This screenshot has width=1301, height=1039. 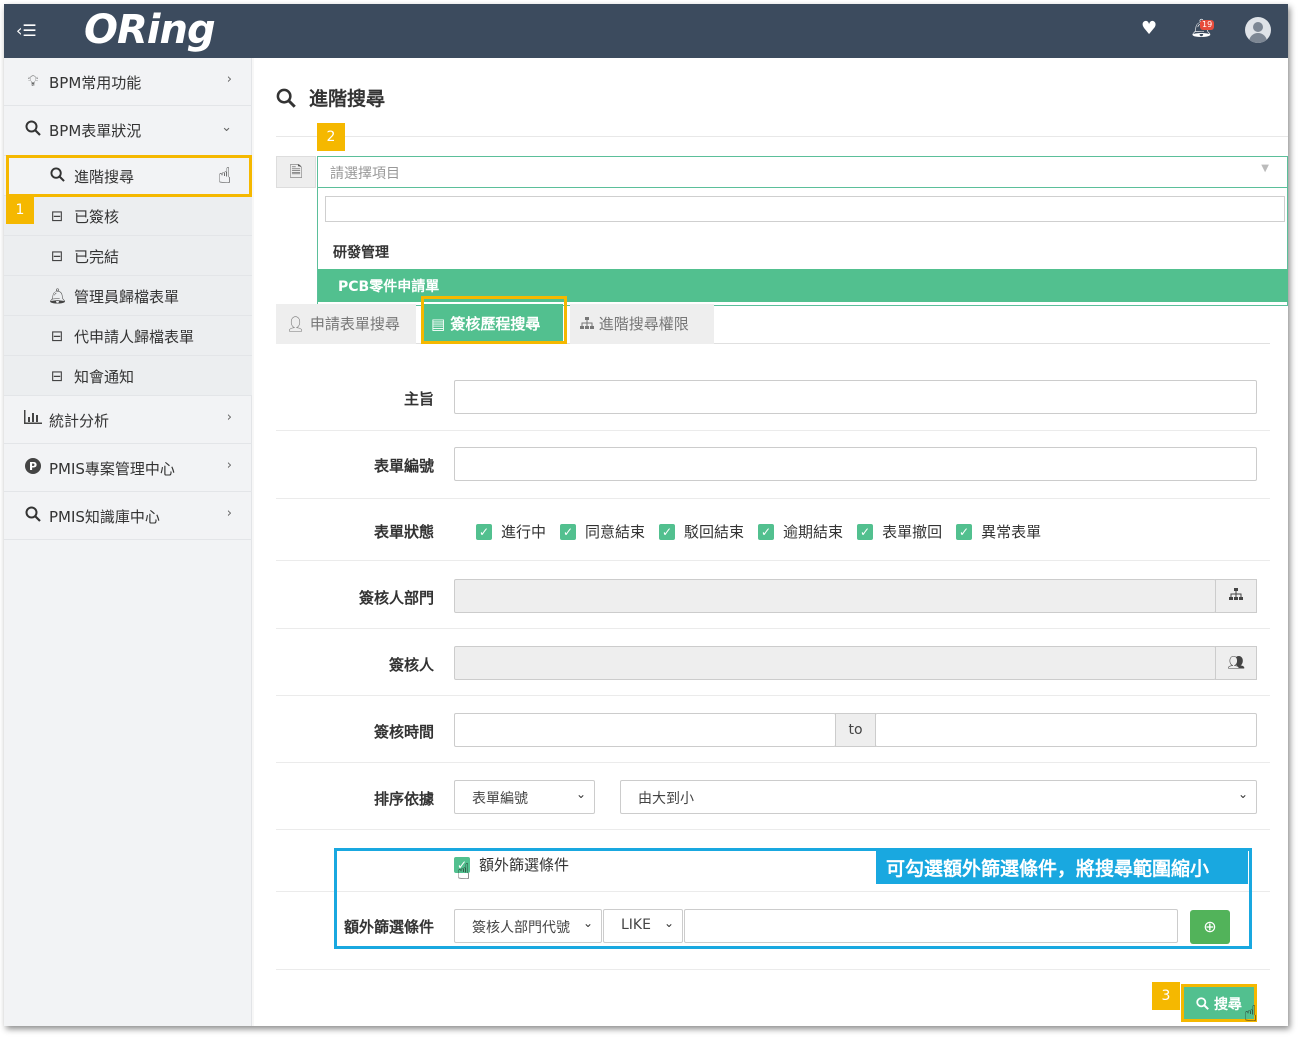 What do you see at coordinates (805, 209) in the screenshot?
I see `dropdown-search-input` at bounding box center [805, 209].